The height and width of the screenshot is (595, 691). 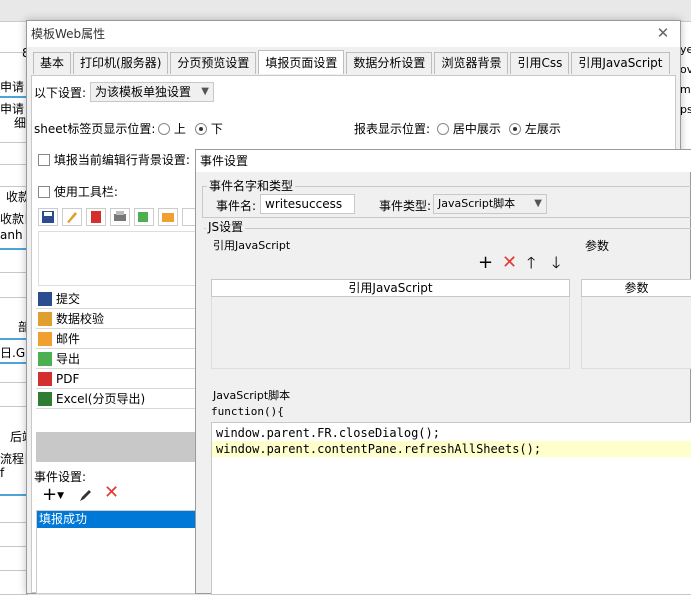 What do you see at coordinates (490, 204) in the screenshot?
I see `event-type-select: JavaScript脚本 ▼` at bounding box center [490, 204].